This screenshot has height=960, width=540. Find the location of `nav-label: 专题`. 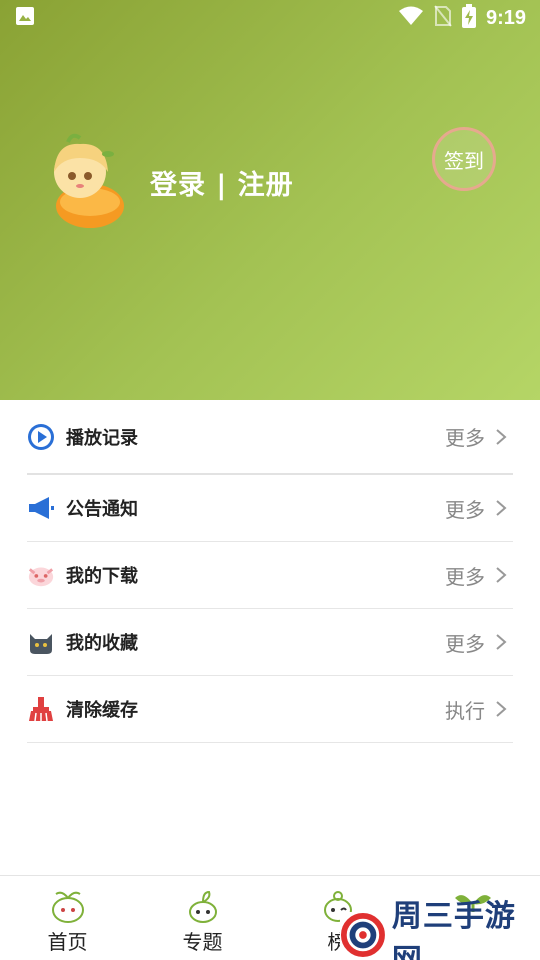

nav-label: 专题 is located at coordinates (202, 942).